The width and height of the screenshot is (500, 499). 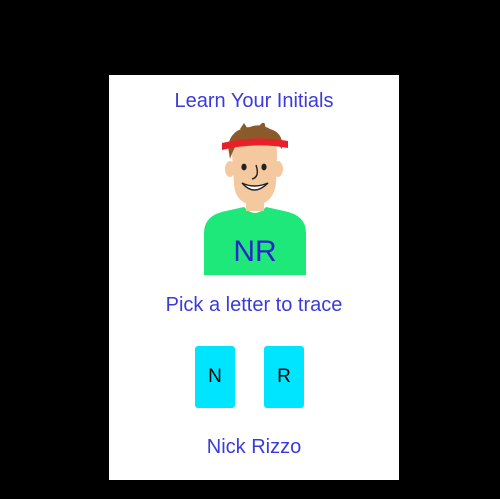 I want to click on avatar-initials: NR, so click(x=255, y=251).